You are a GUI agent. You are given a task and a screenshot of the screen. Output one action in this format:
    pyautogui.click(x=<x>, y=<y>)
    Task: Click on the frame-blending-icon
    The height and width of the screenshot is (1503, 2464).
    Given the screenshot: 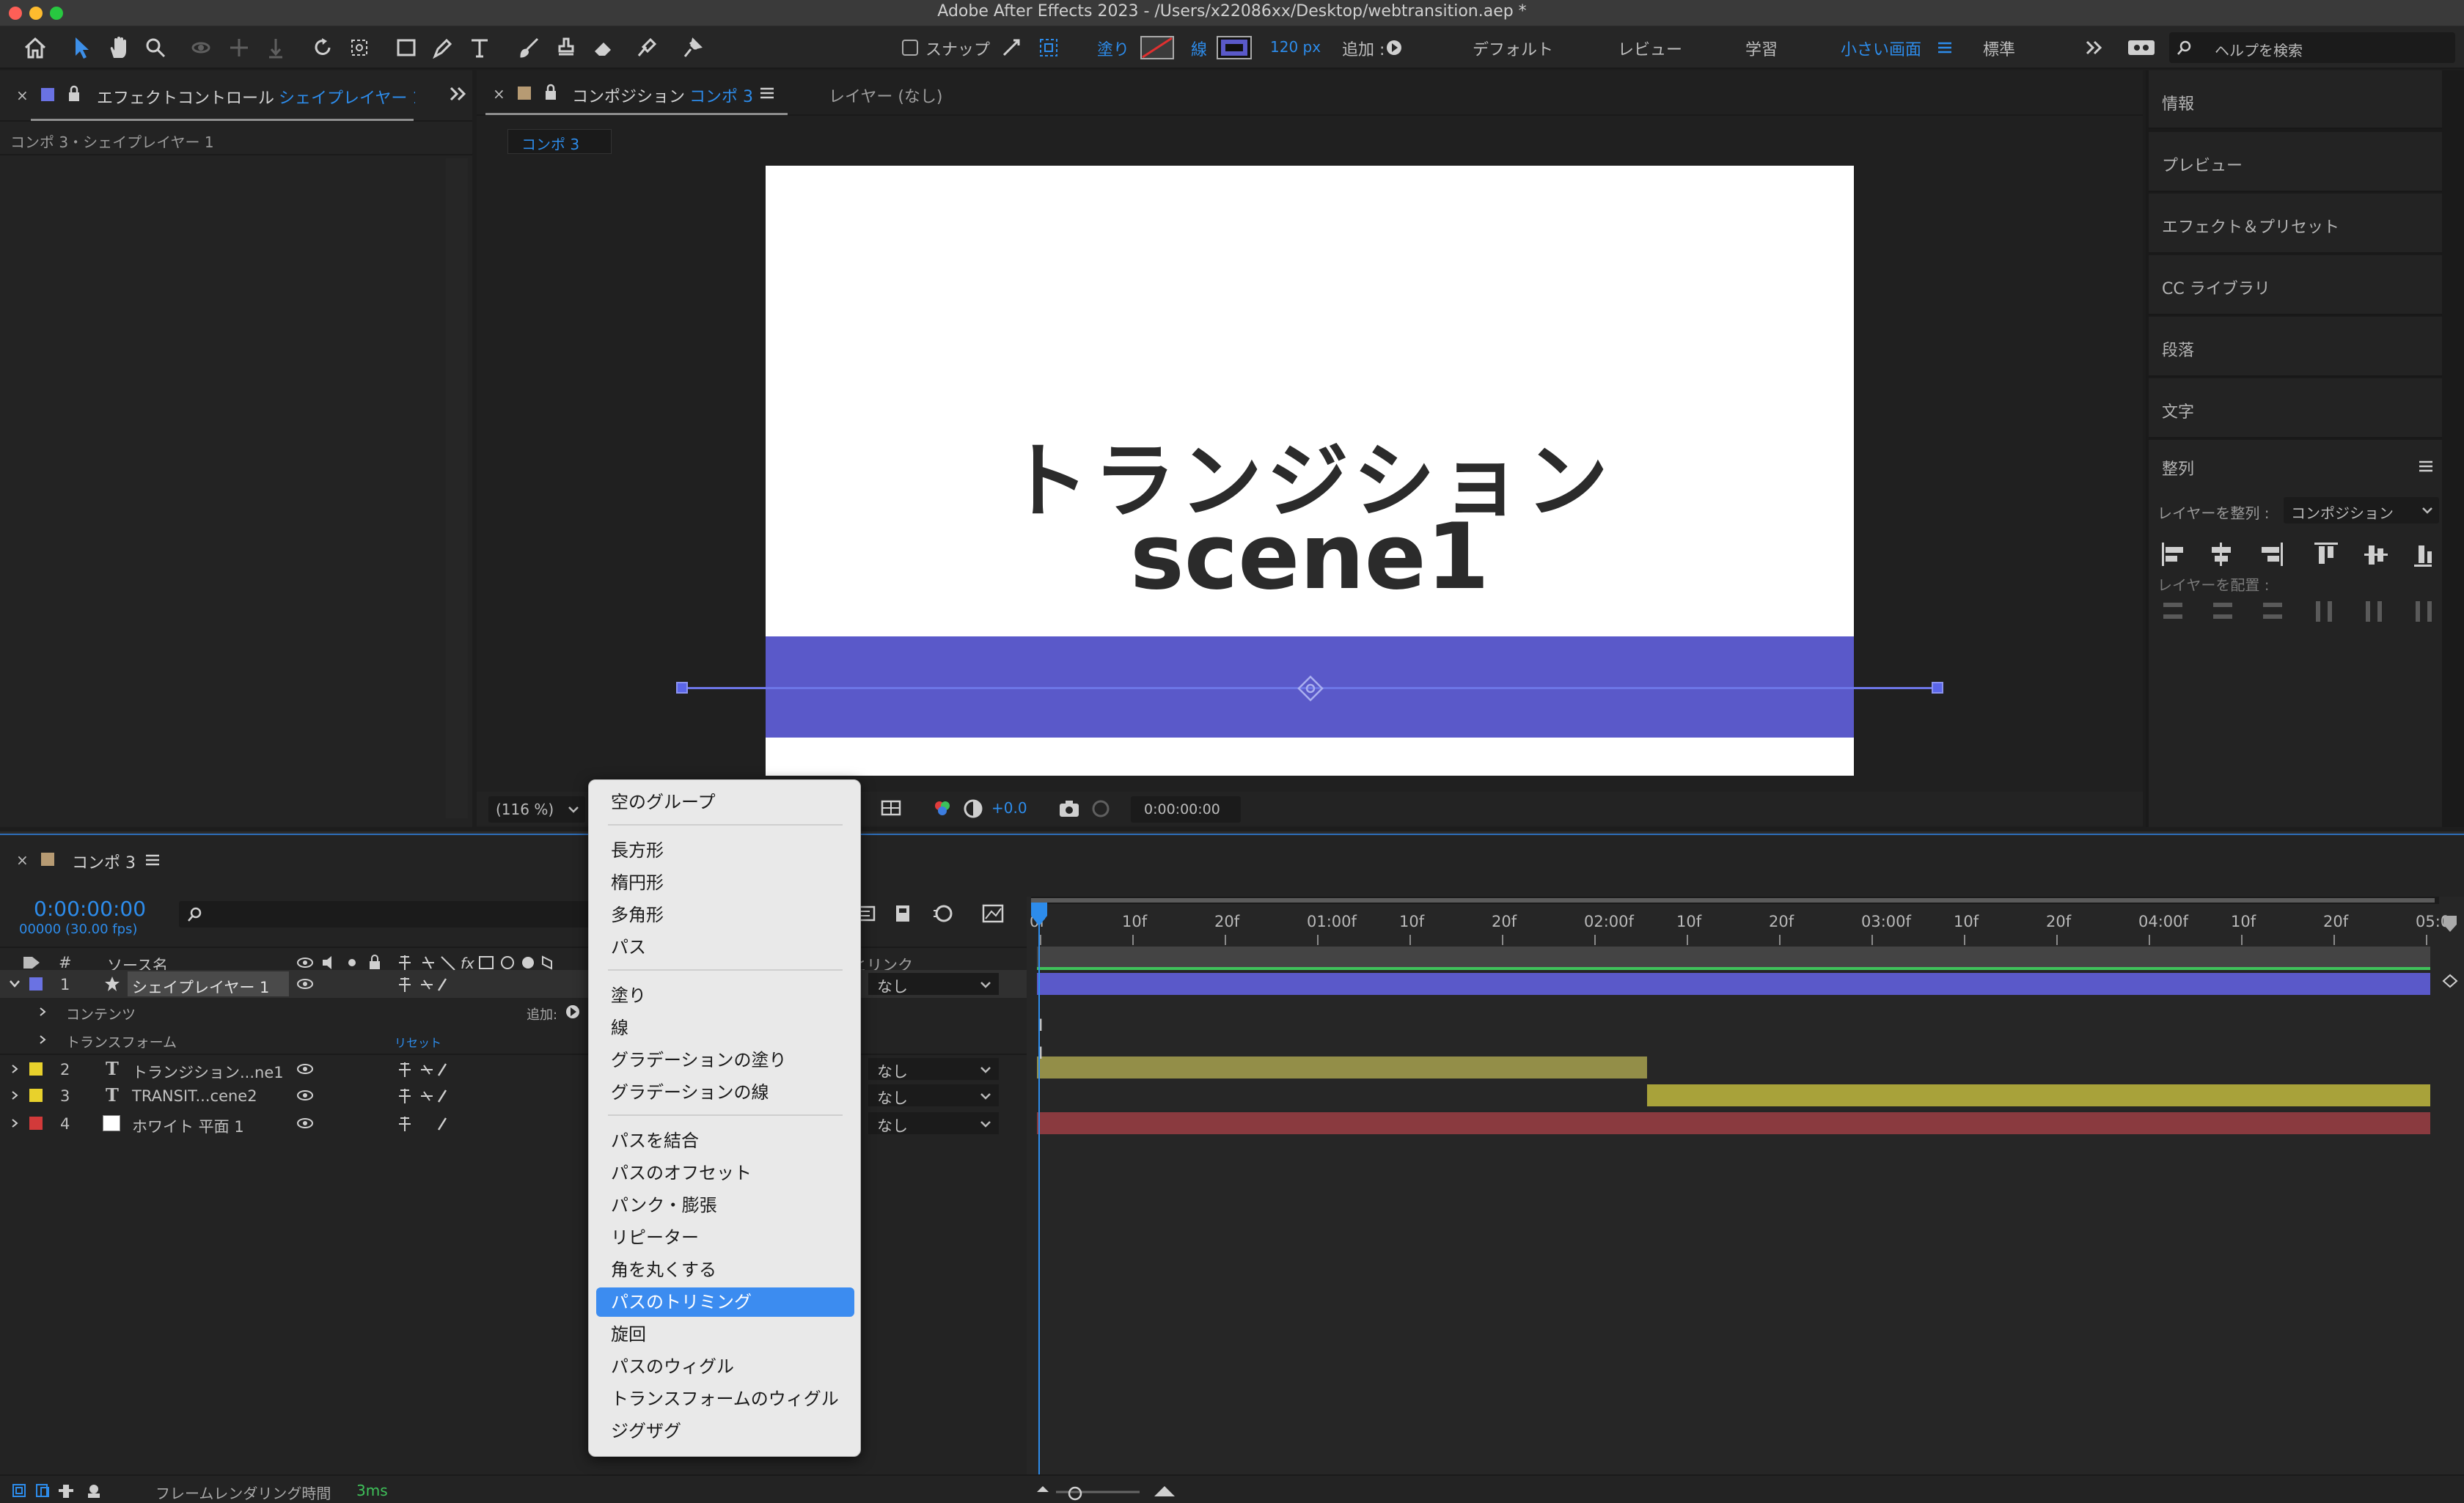 What is the action you would take?
    pyautogui.click(x=903, y=914)
    